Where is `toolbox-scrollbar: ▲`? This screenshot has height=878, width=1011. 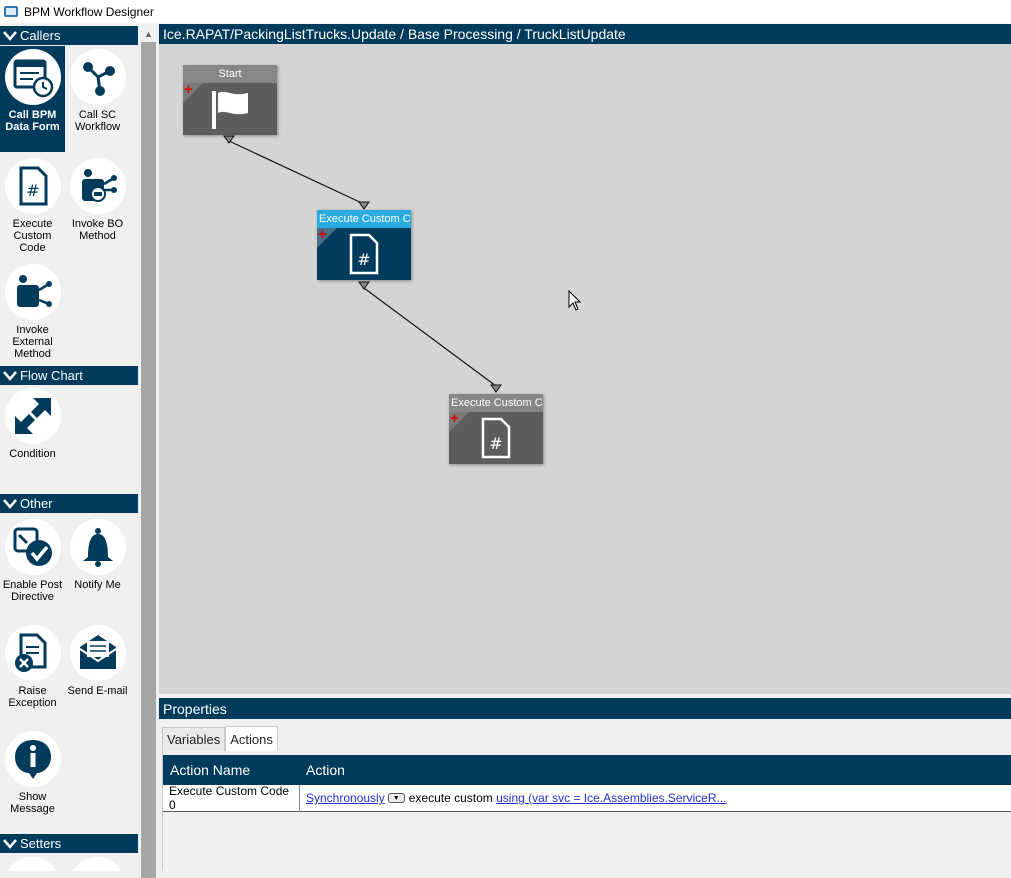
toolbox-scrollbar: ▲ is located at coordinates (148, 450).